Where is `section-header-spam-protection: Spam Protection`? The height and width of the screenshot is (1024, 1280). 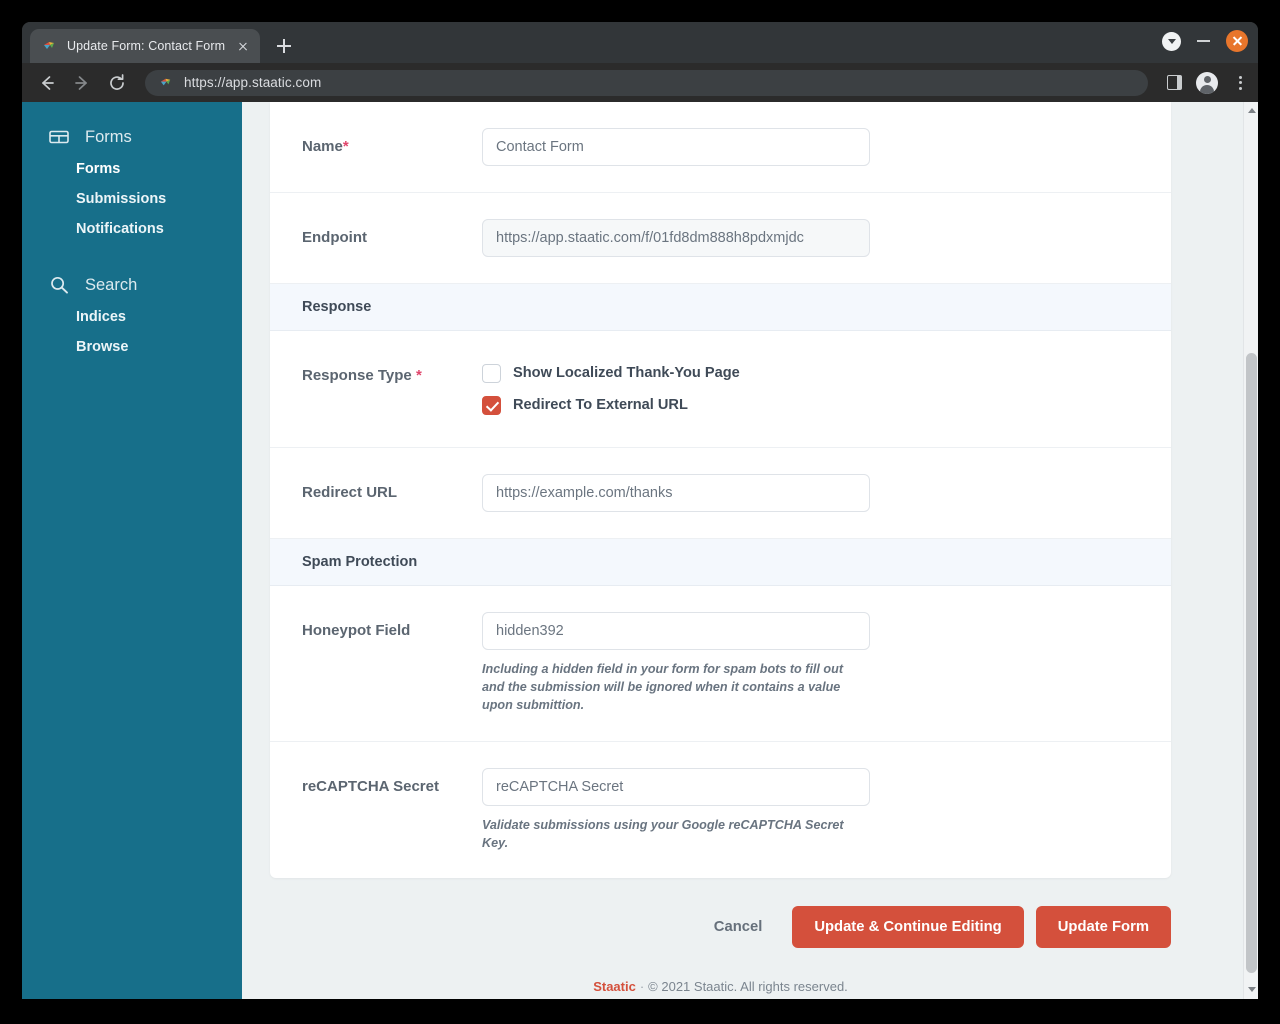
section-header-spam-protection: Spam Protection is located at coordinates (720, 562).